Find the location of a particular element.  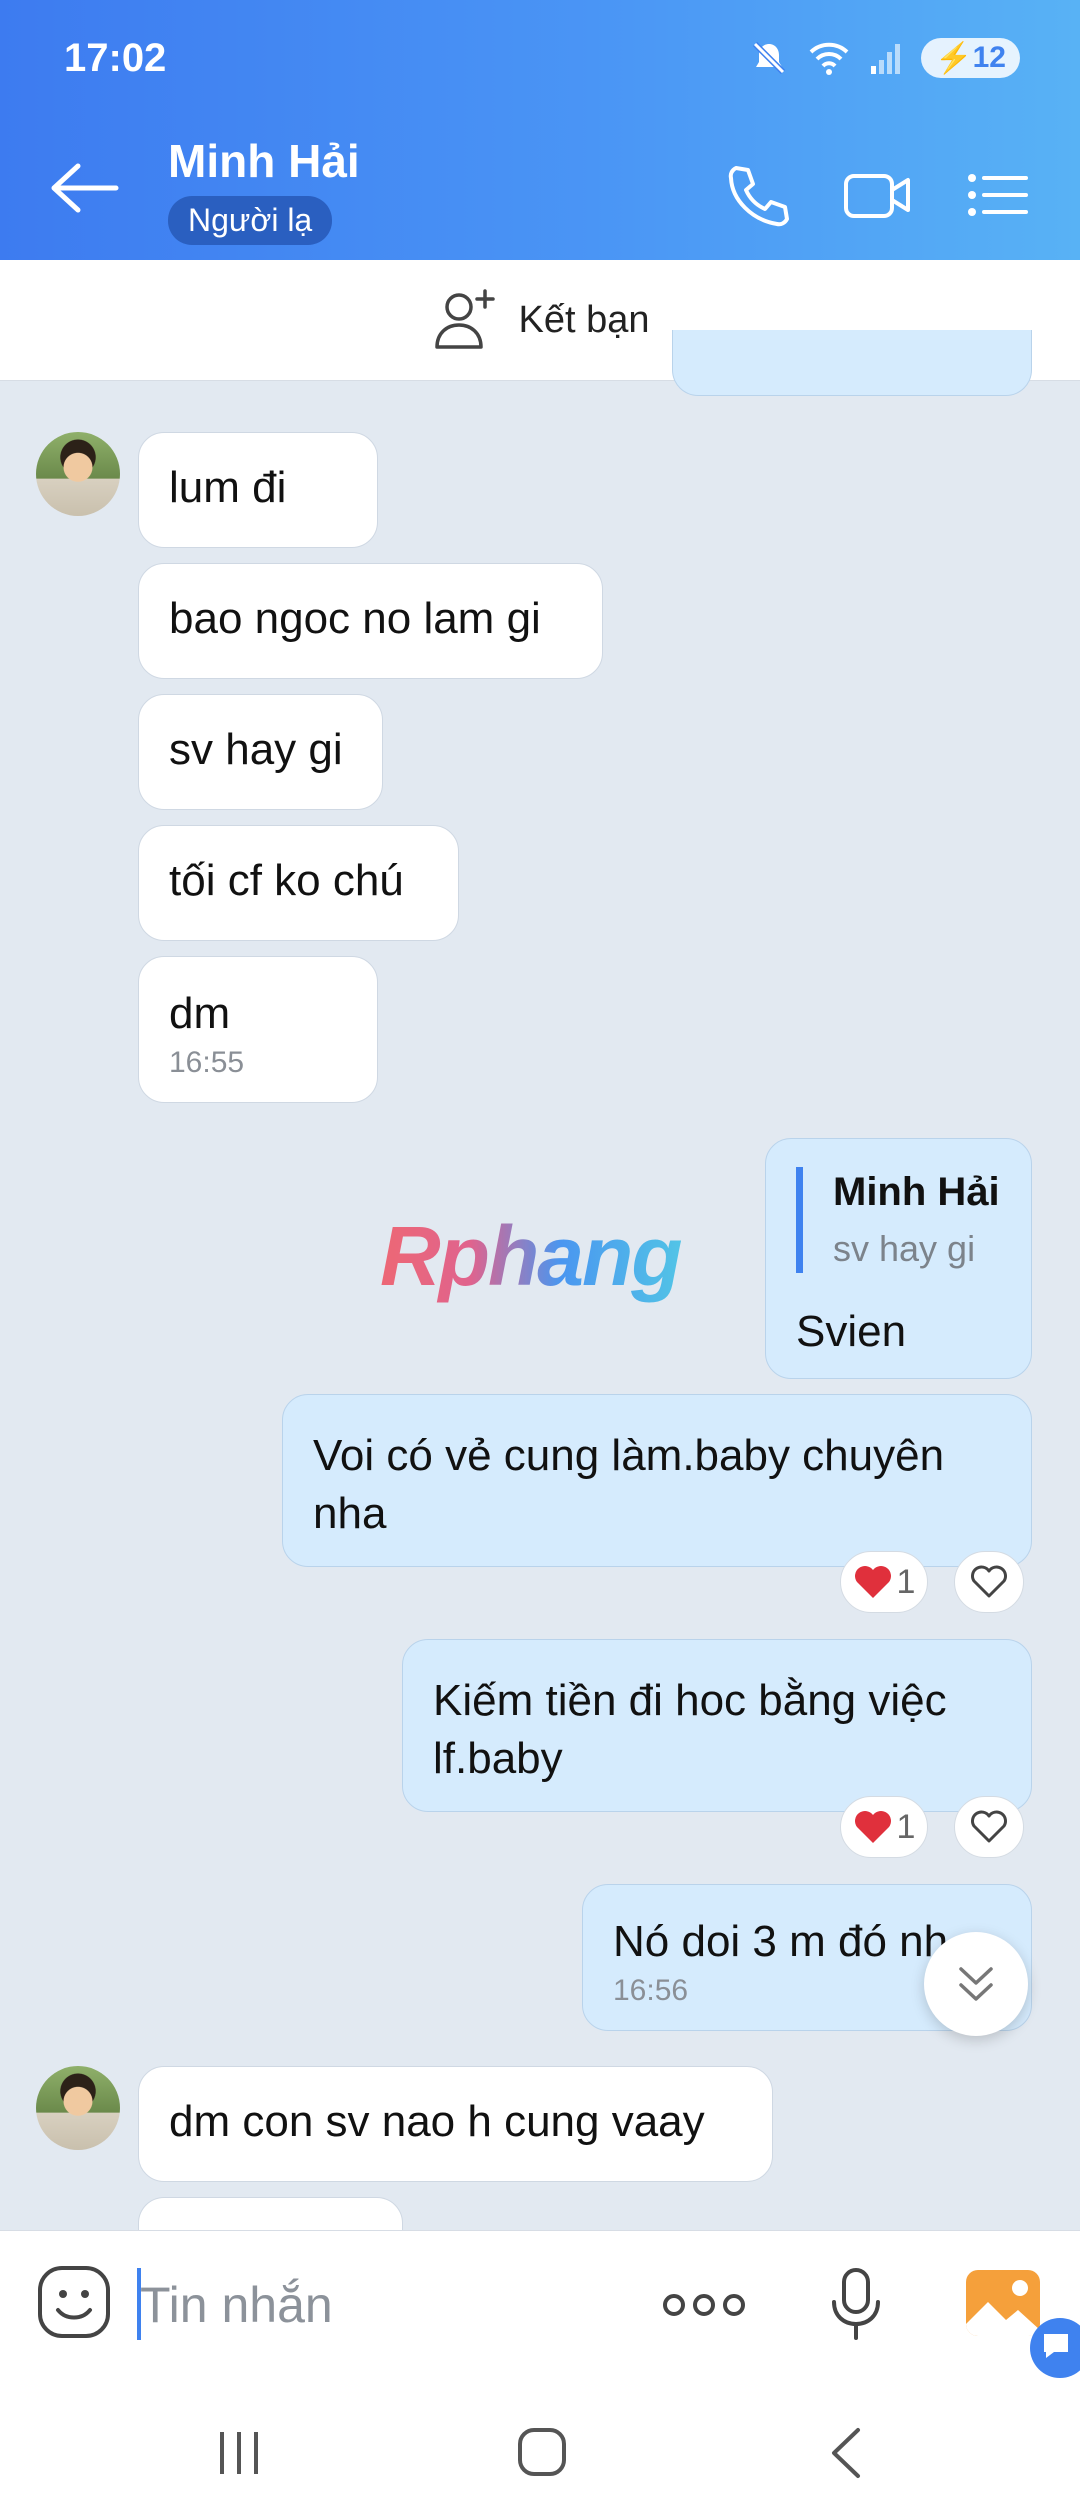

reply-quote: Minh Hải sv hay gi is located at coordinates (898, 1220).